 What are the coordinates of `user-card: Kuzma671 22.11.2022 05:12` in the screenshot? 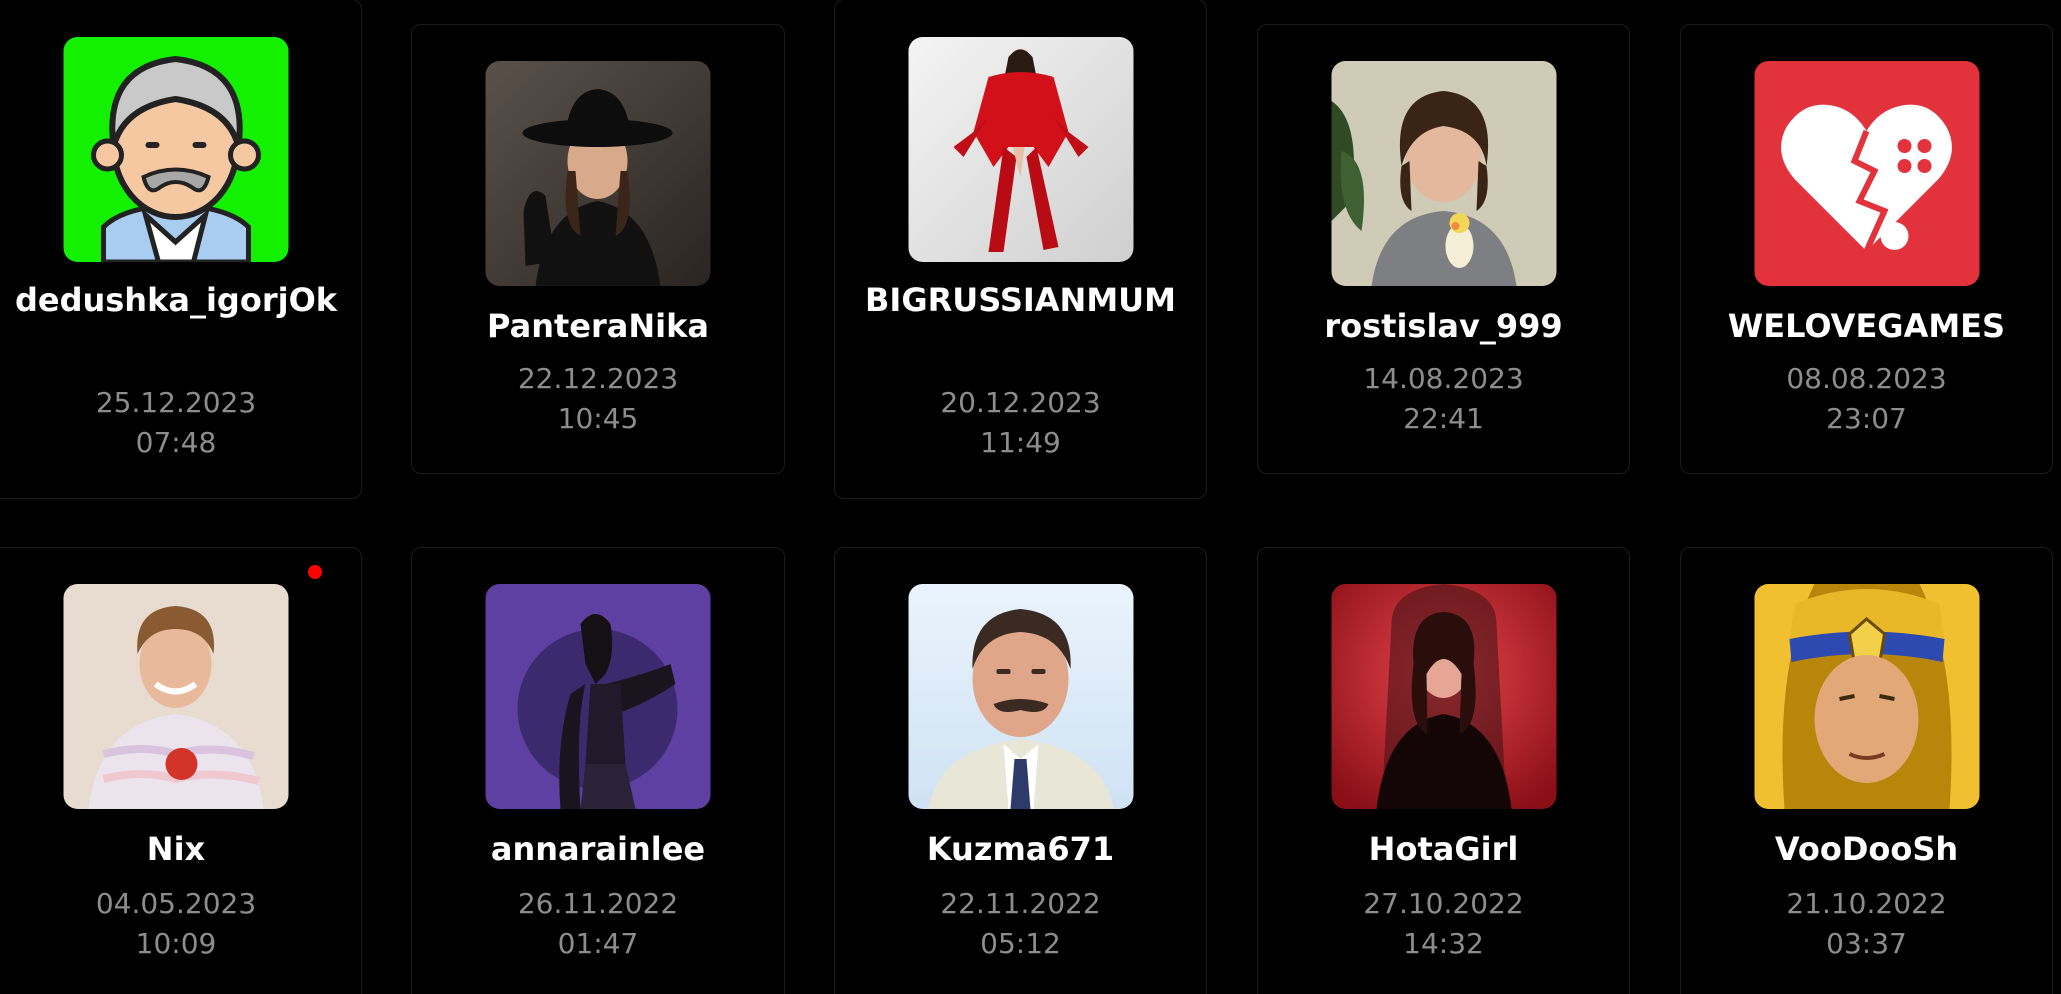 It's located at (1020, 770).